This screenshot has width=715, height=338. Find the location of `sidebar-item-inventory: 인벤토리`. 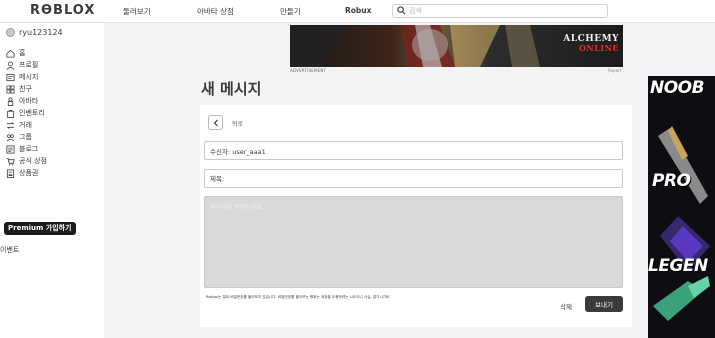

sidebar-item-inventory: 인벤토리 is located at coordinates (25, 113).